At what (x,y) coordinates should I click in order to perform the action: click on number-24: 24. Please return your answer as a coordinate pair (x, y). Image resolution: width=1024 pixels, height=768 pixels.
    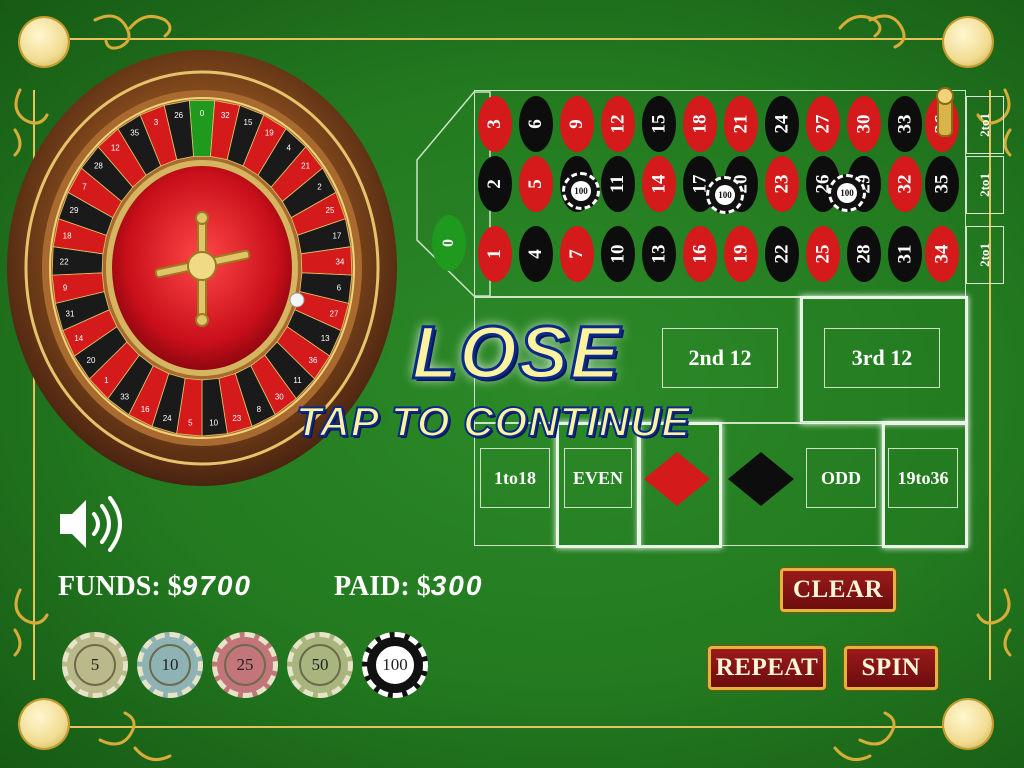
    Looking at the image, I should click on (782, 124).